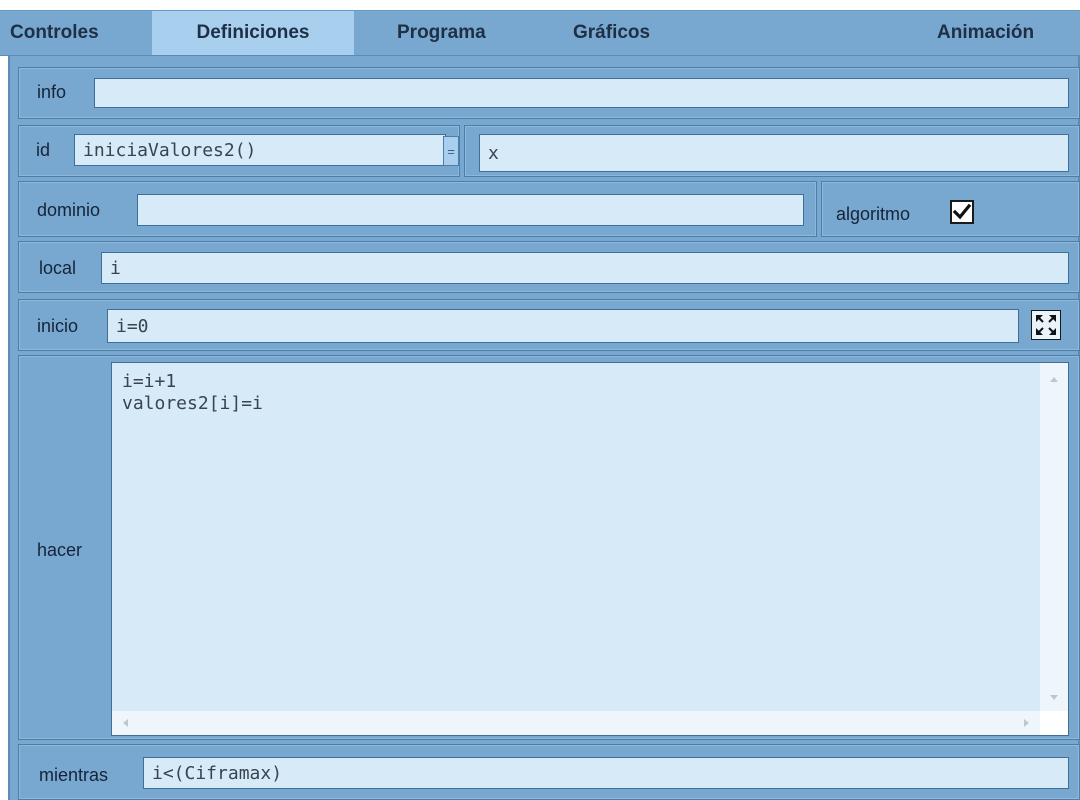 The height and width of the screenshot is (800, 1080). Describe the element at coordinates (260, 150) in the screenshot. I see `id-input: iniciaValores2()` at that location.